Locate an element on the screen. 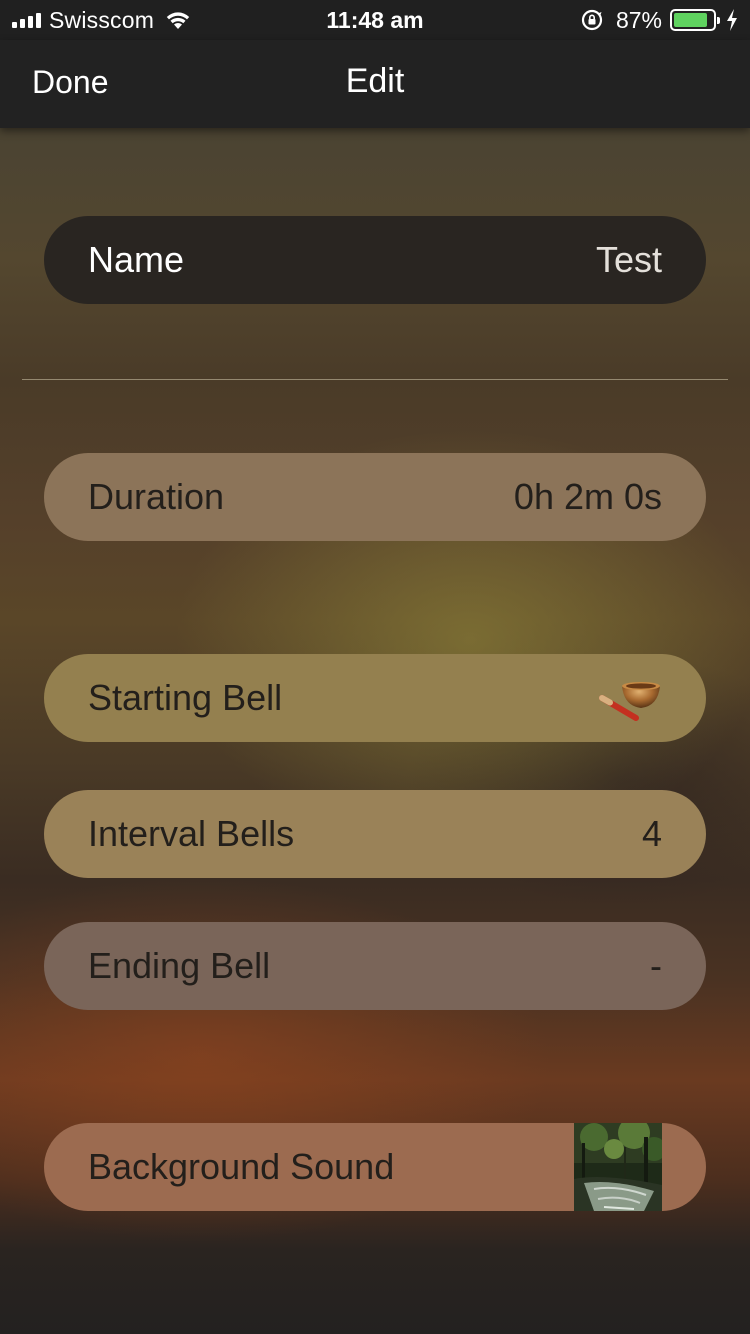 This screenshot has height=1334, width=750. singing-bowl-icon is located at coordinates (629, 701).